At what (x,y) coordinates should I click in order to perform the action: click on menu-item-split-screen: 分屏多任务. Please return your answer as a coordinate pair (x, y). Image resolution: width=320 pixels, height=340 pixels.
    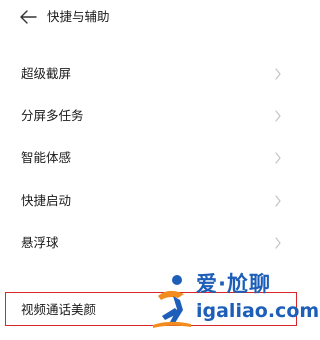
    Looking at the image, I should click on (154, 116).